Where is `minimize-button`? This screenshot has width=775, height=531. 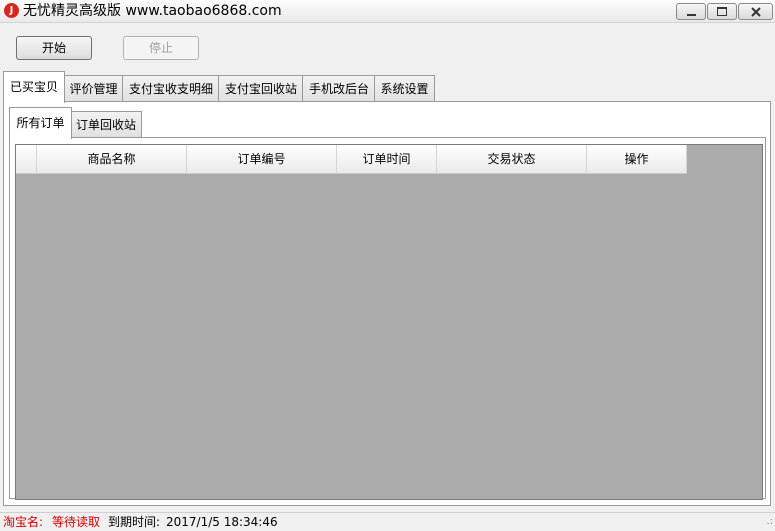
minimize-button is located at coordinates (691, 11).